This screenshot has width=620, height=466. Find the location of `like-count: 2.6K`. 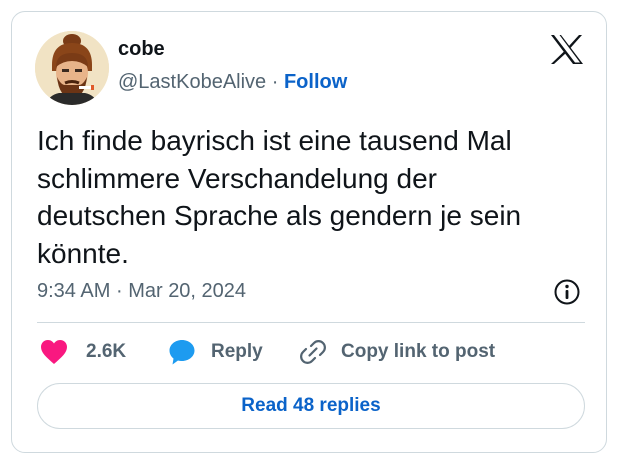

like-count: 2.6K is located at coordinates (106, 351).